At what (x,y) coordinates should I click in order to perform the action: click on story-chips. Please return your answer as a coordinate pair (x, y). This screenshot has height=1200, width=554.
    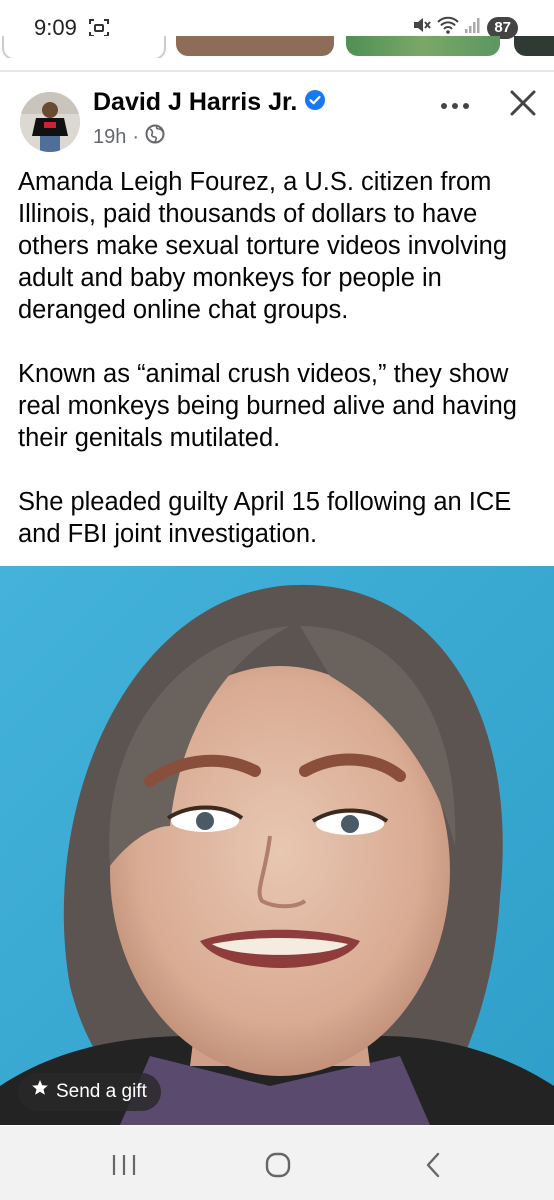
    Looking at the image, I should click on (277, 47).